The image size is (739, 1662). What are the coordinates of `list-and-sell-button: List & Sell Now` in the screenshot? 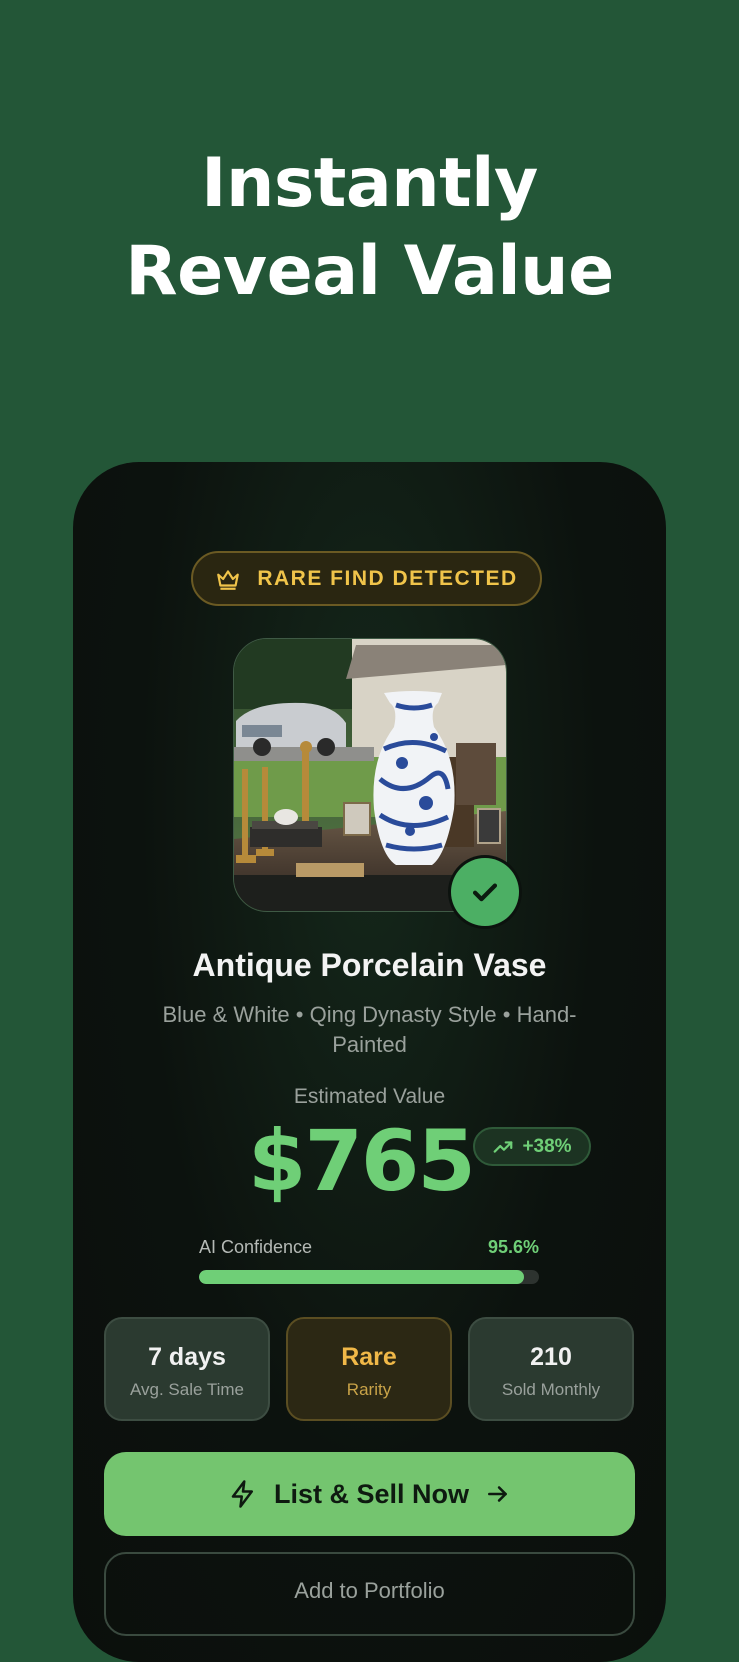 It's located at (369, 1494).